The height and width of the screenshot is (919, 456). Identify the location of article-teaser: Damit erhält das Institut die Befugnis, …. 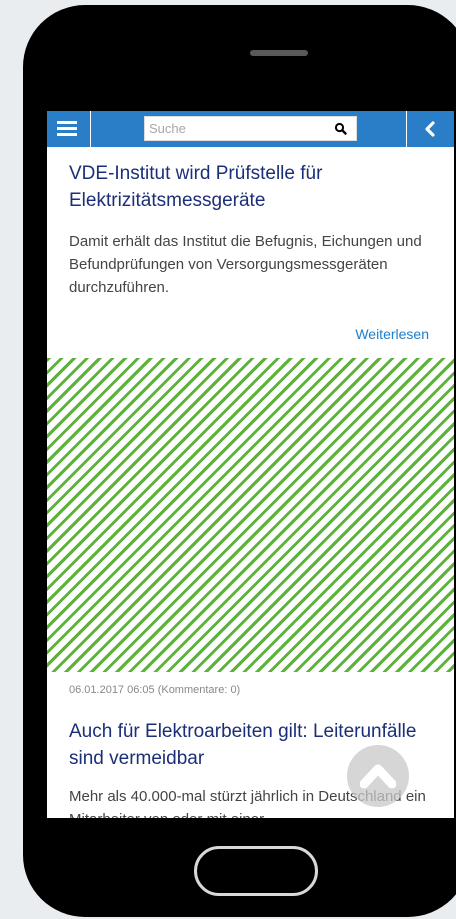
(245, 264).